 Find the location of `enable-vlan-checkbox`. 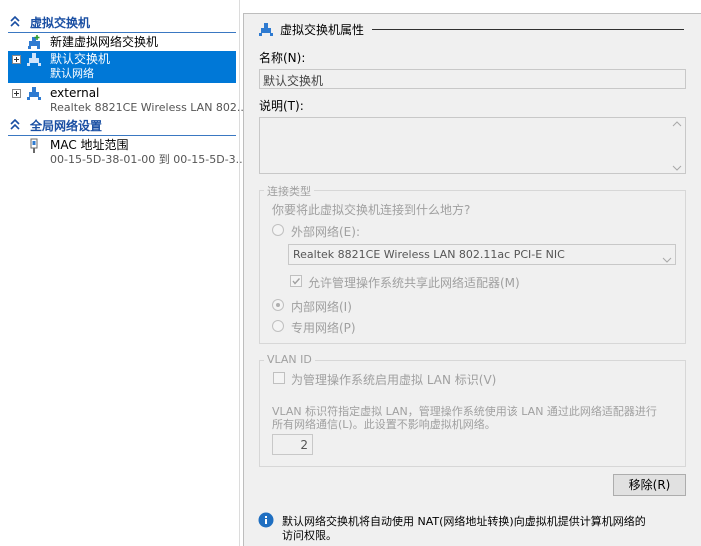

enable-vlan-checkbox is located at coordinates (279, 378).